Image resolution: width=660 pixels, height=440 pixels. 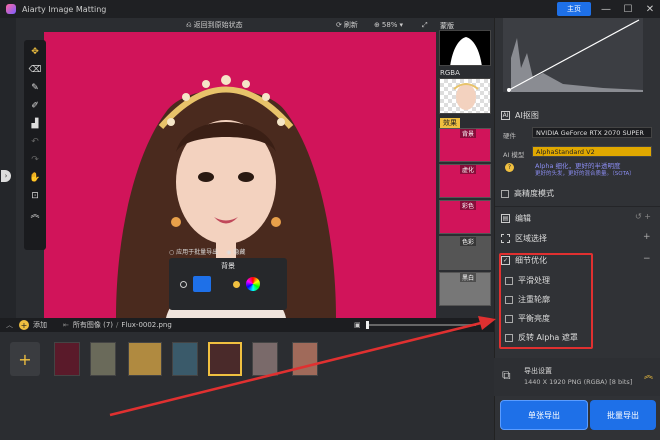 What do you see at coordinates (302, 366) in the screenshot?
I see `annotation-arrows` at bounding box center [302, 366].